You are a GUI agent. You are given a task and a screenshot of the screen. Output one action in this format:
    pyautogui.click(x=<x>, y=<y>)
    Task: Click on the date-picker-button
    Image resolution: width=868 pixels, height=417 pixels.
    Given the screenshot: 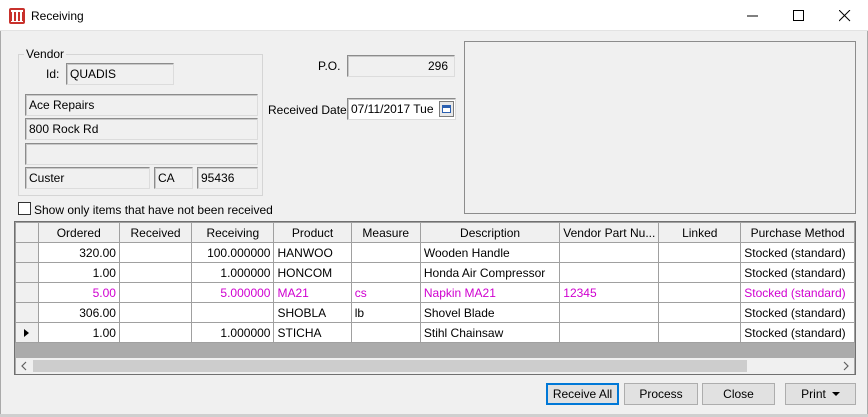 What is the action you would take?
    pyautogui.click(x=446, y=109)
    